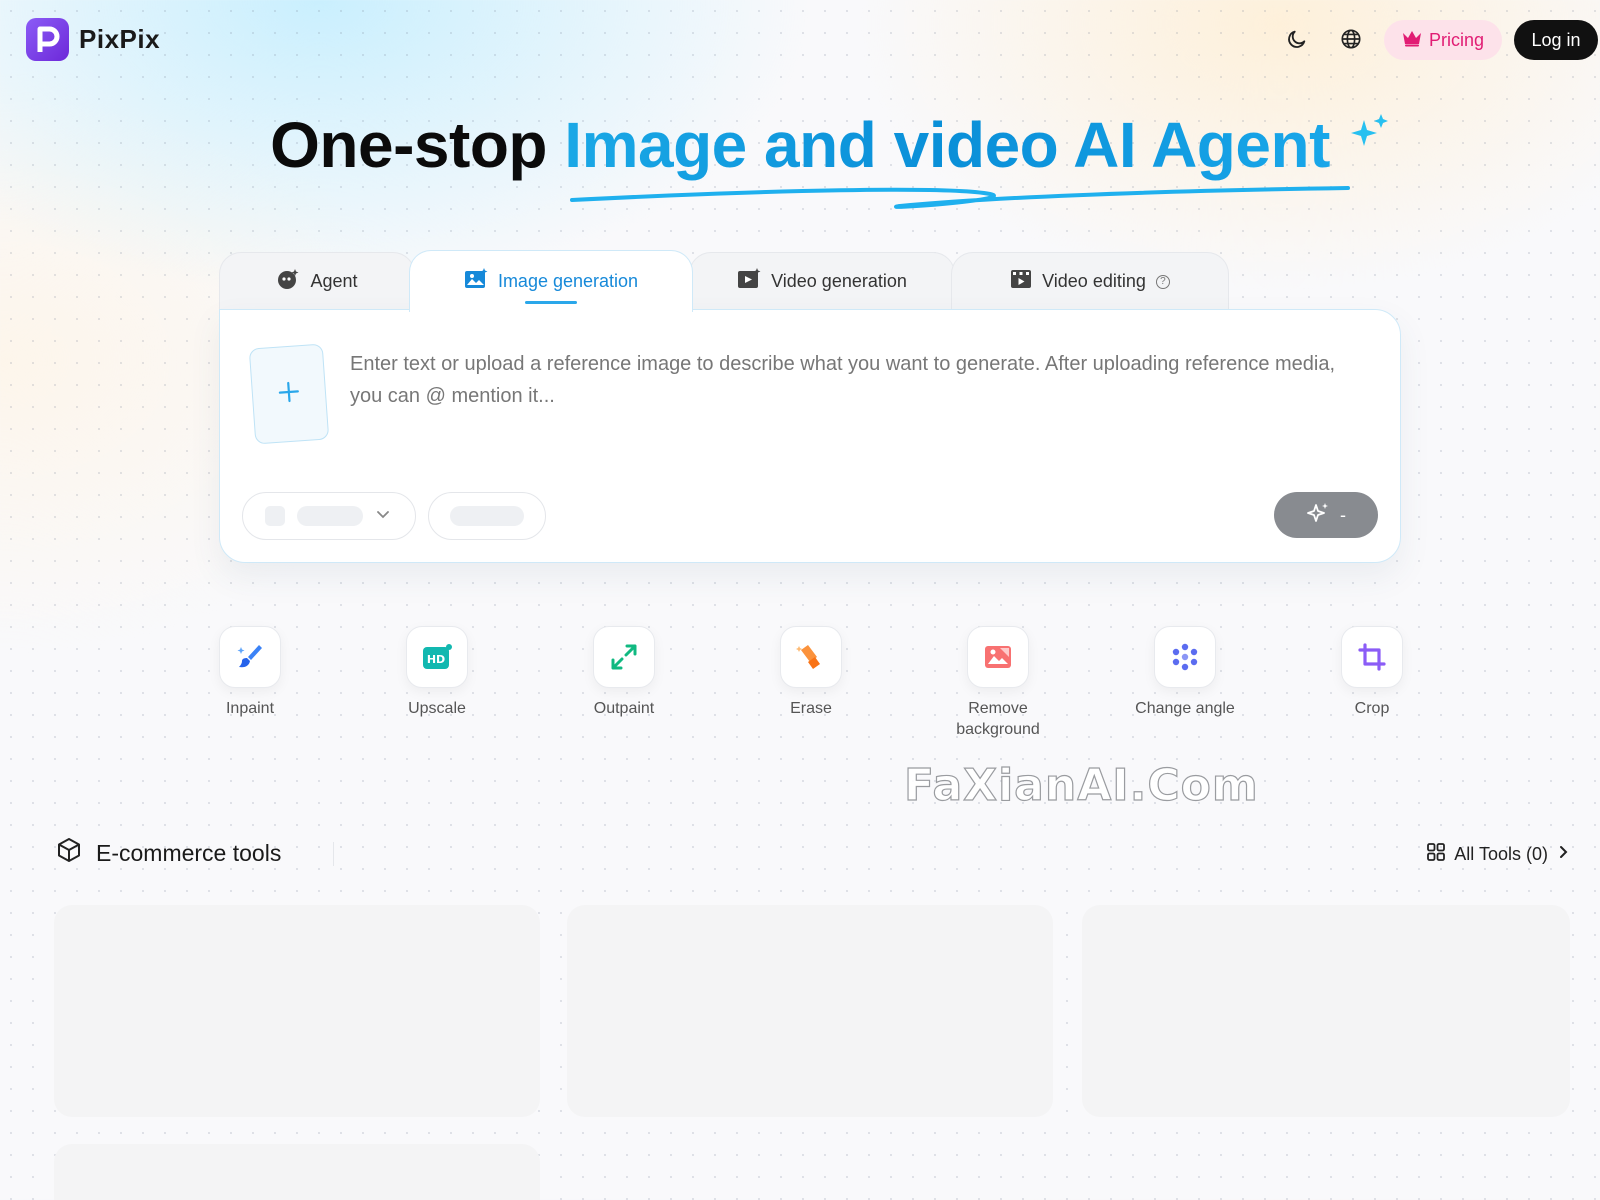  I want to click on pixpix-logo-icon, so click(47, 39).